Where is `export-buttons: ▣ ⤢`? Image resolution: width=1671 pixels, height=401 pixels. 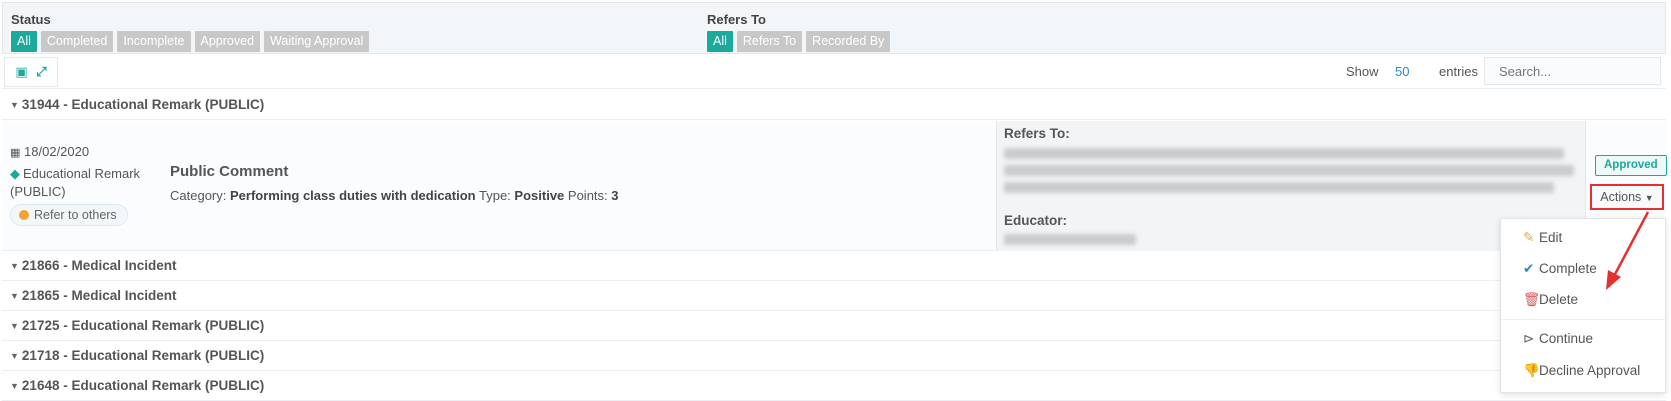
export-buttons: ▣ ⤢ is located at coordinates (31, 72).